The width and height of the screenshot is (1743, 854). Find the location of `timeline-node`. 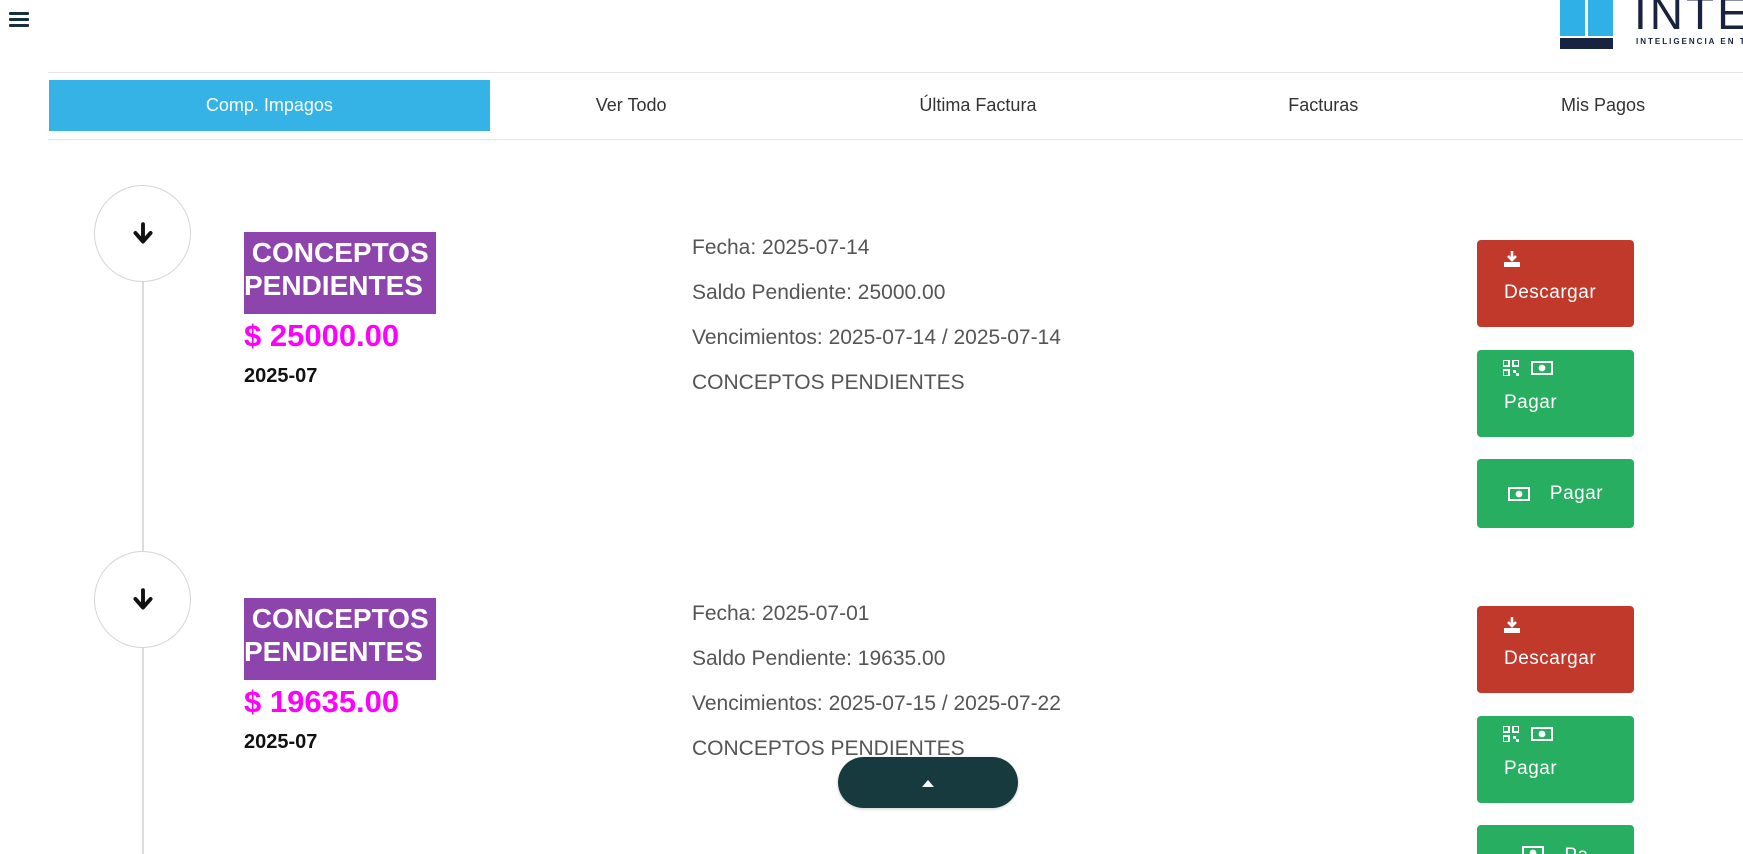

timeline-node is located at coordinates (142, 599).